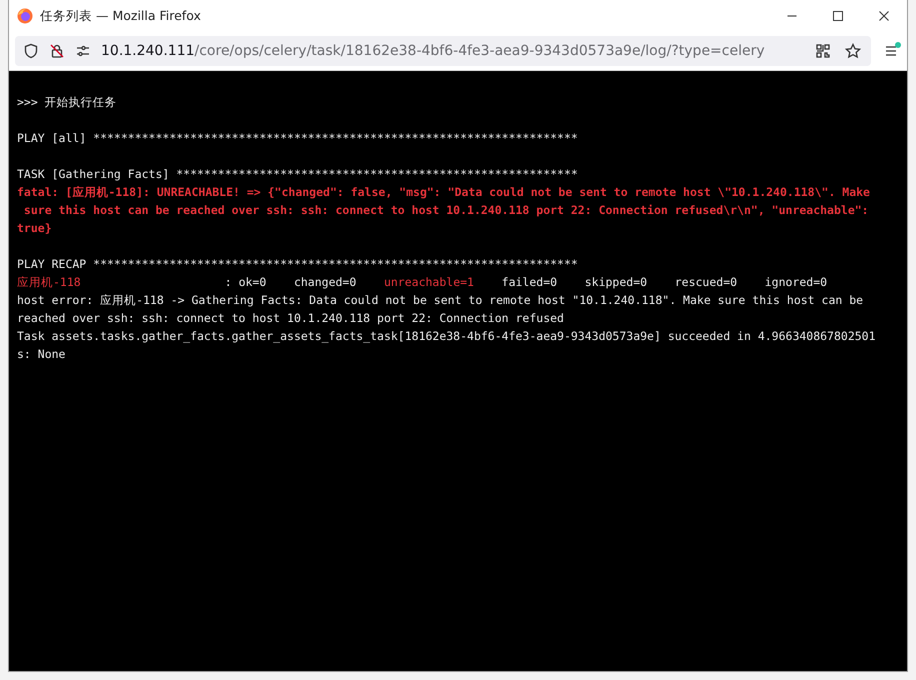 Image resolution: width=916 pixels, height=680 pixels. Describe the element at coordinates (838, 16) in the screenshot. I see `maximize-icon` at that location.